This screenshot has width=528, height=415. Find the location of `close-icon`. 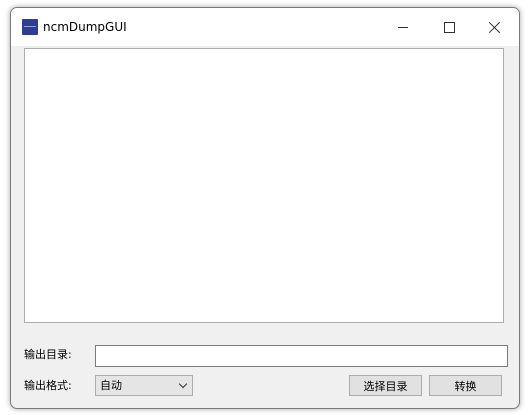

close-icon is located at coordinates (495, 27).